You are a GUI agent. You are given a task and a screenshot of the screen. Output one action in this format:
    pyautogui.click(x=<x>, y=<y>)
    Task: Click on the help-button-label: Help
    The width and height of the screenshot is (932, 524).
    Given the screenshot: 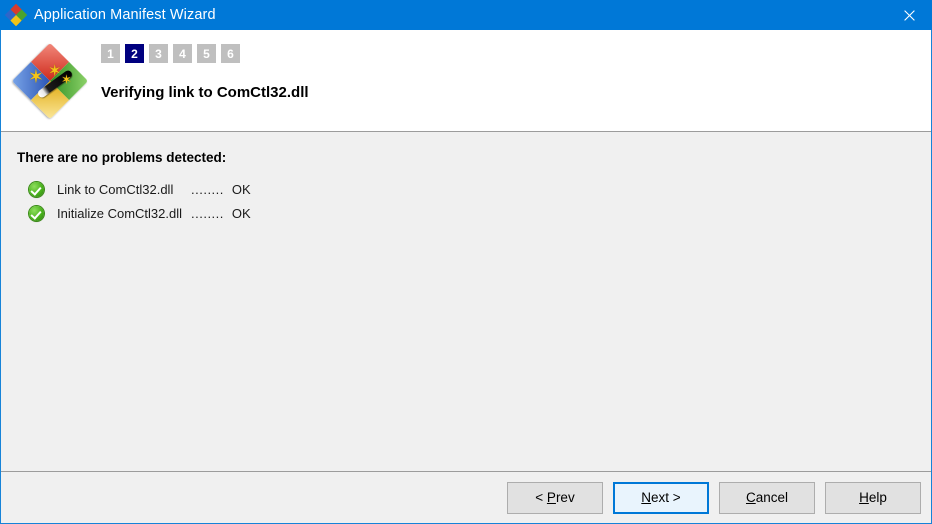 What is the action you would take?
    pyautogui.click(x=873, y=497)
    